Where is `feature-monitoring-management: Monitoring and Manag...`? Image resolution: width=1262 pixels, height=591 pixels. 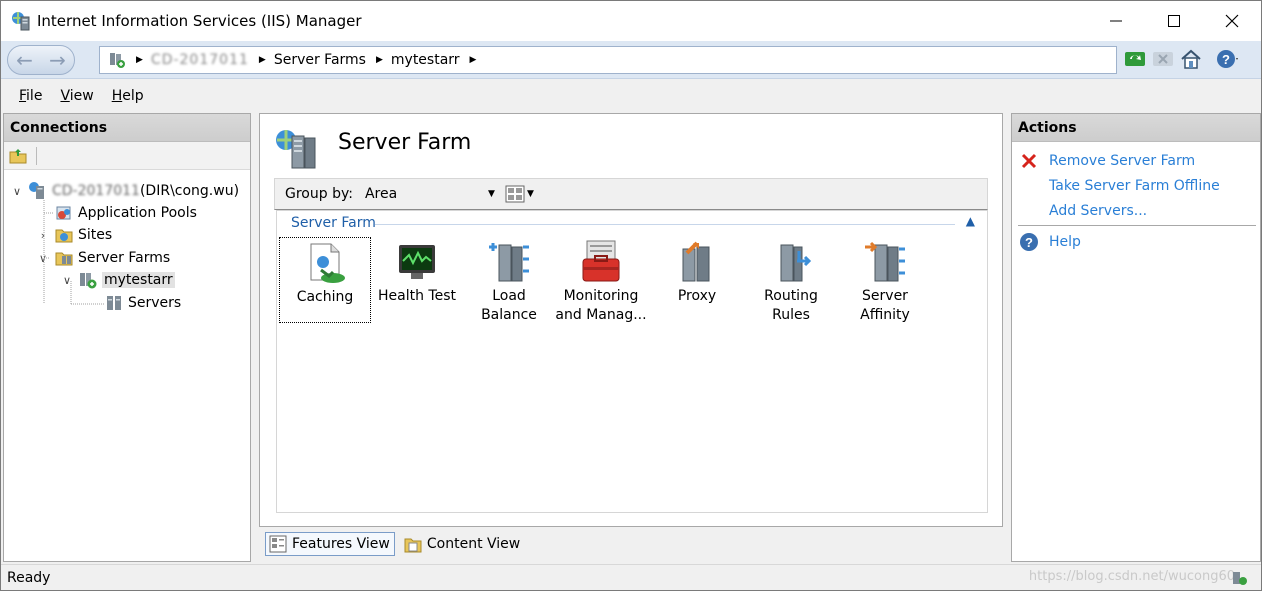
feature-monitoring-management: Monitoring and Manag... is located at coordinates (601, 280).